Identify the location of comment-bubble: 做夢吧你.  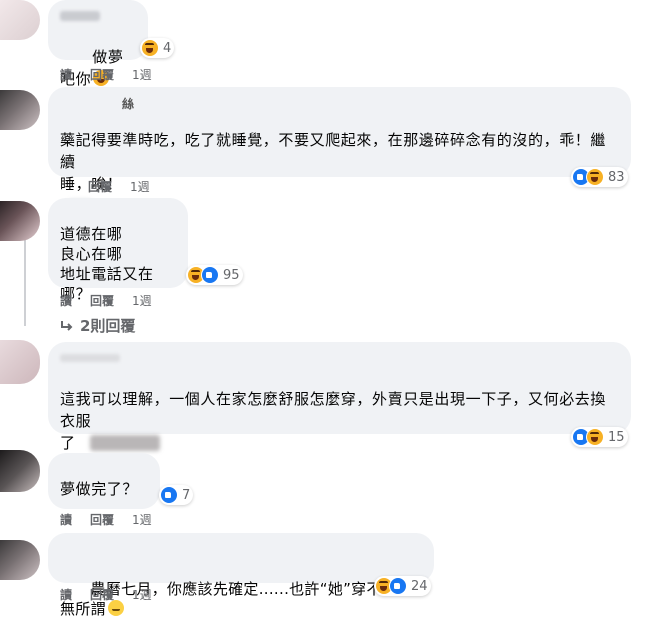
(98, 44).